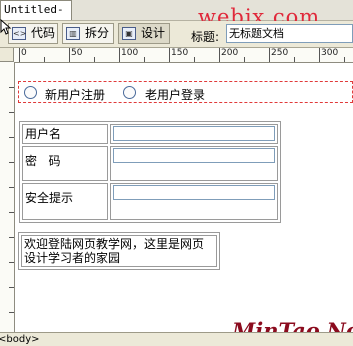  Describe the element at coordinates (194, 163) in the screenshot. I see `password-cell` at that location.